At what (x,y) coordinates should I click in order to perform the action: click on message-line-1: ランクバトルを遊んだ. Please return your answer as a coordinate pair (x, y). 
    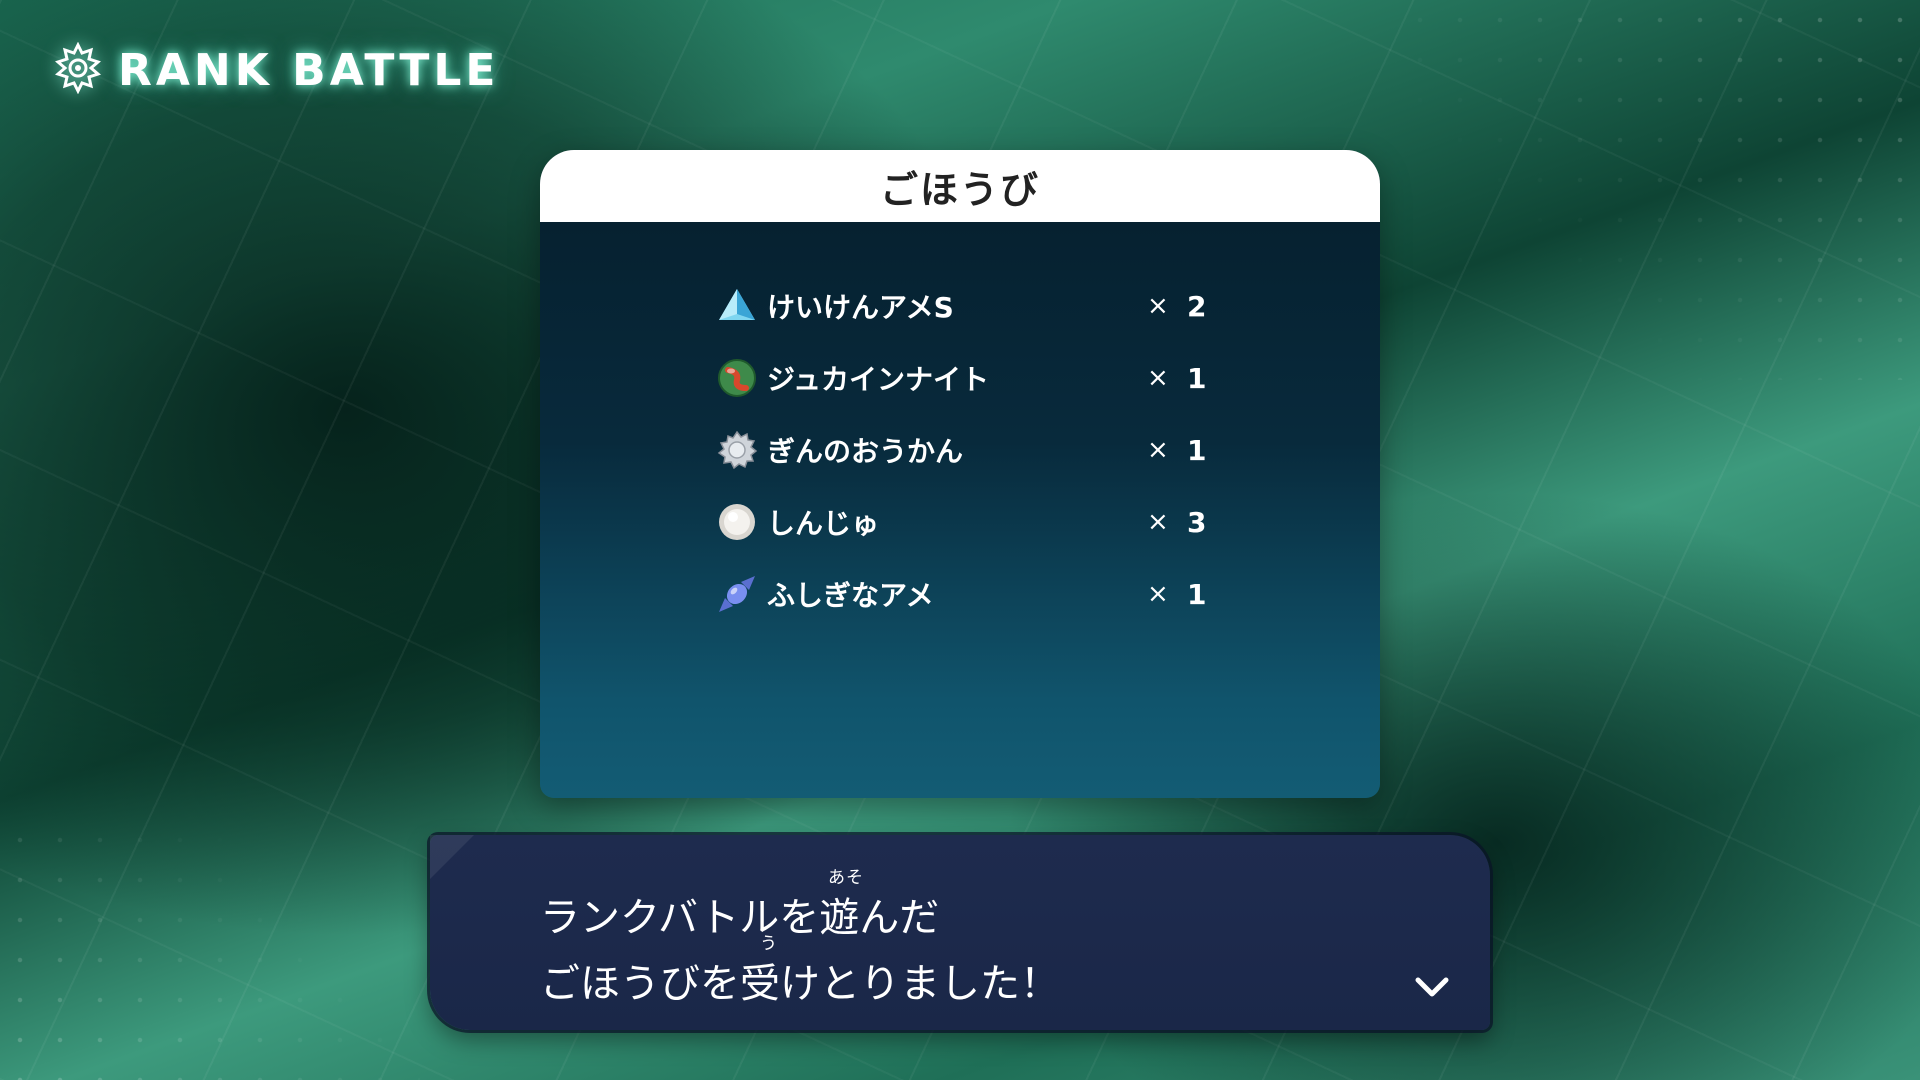
    Looking at the image, I should click on (740, 918).